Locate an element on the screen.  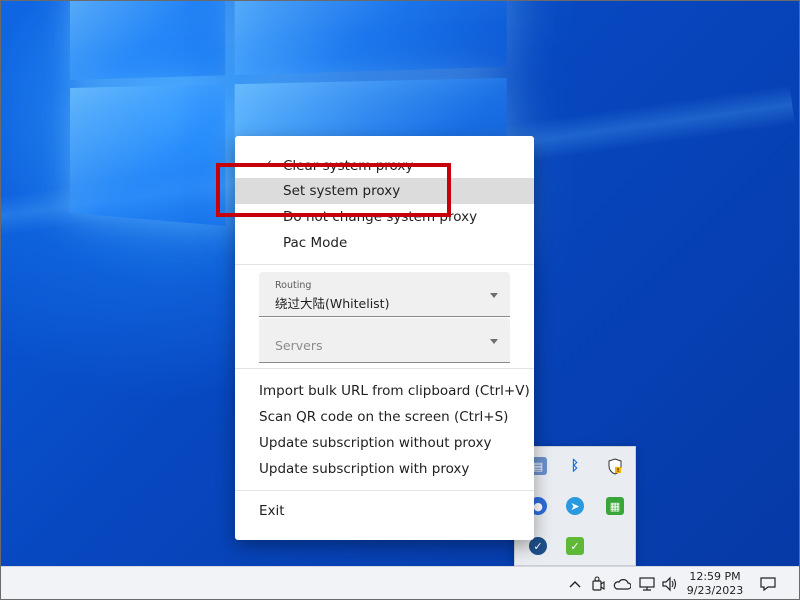
menu-item-do-not-change-system-proxy: Do not change system proxy is located at coordinates (384, 217).